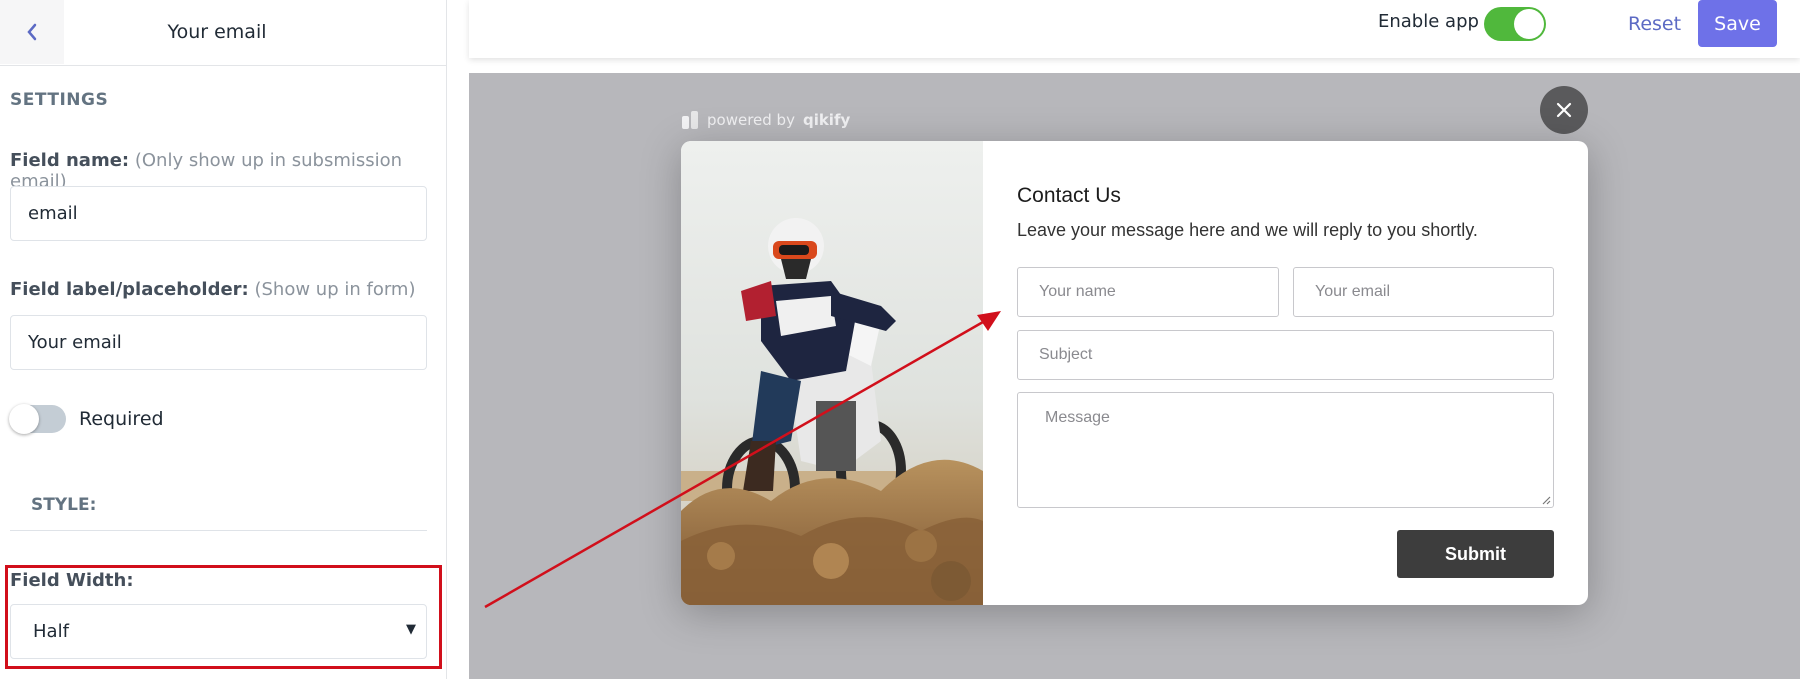 This screenshot has width=1800, height=679. Describe the element at coordinates (690, 120) in the screenshot. I see `qikify-logo-icon` at that location.